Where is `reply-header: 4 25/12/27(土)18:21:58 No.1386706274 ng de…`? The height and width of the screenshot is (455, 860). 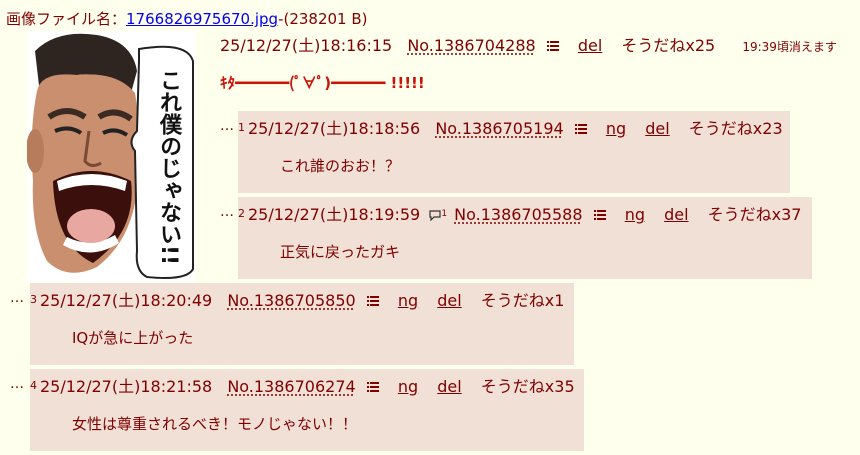
reply-header: 4 25/12/27(土)18:21:58 No.1386706274 ng de… is located at coordinates (302, 385).